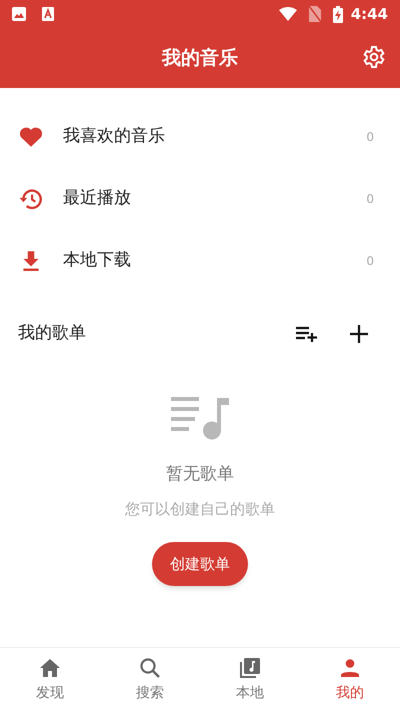 The image size is (400, 711). Describe the element at coordinates (97, 198) in the screenshot. I see `row-label: 最近播放` at that location.